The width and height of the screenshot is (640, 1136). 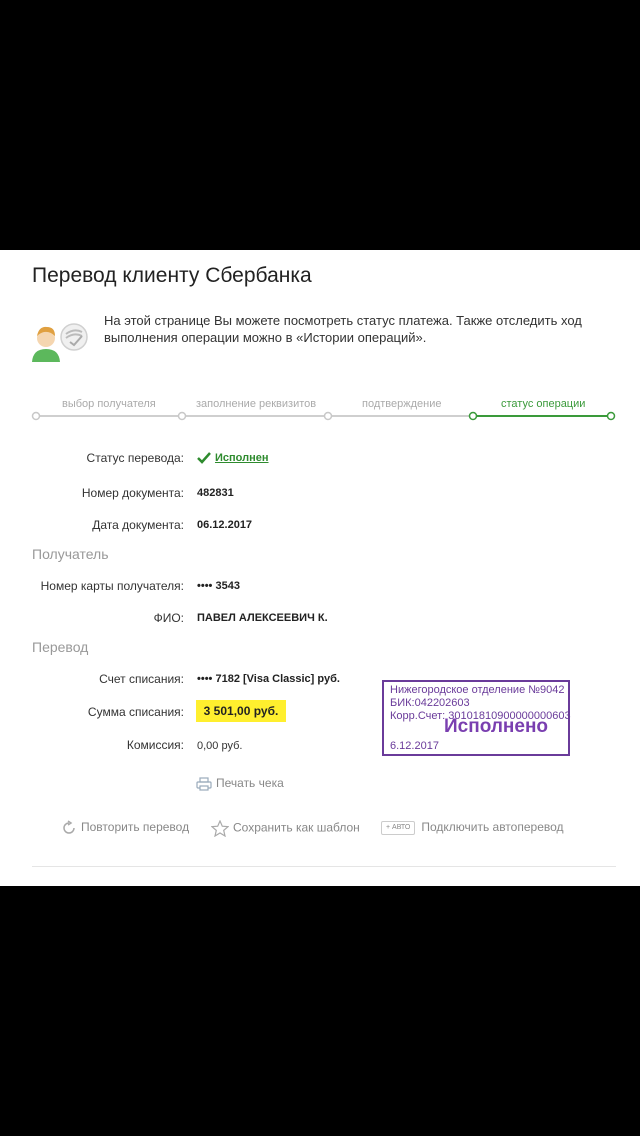 I want to click on fee-value: 0,00 руб., so click(x=220, y=746).